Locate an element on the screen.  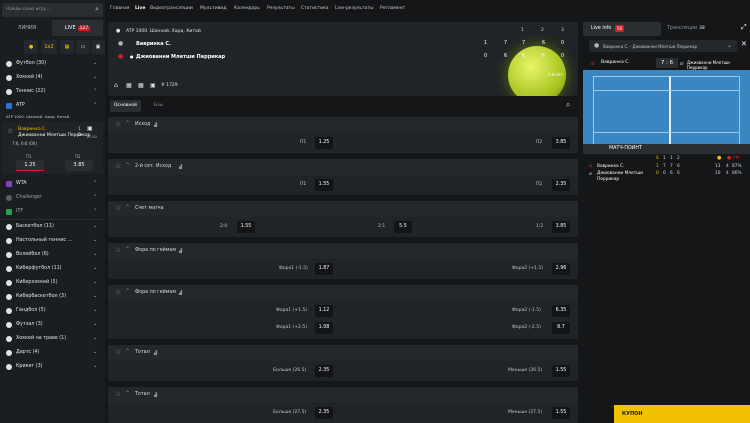
nav-live-results: Live-результаты is located at coordinates (354, 8).